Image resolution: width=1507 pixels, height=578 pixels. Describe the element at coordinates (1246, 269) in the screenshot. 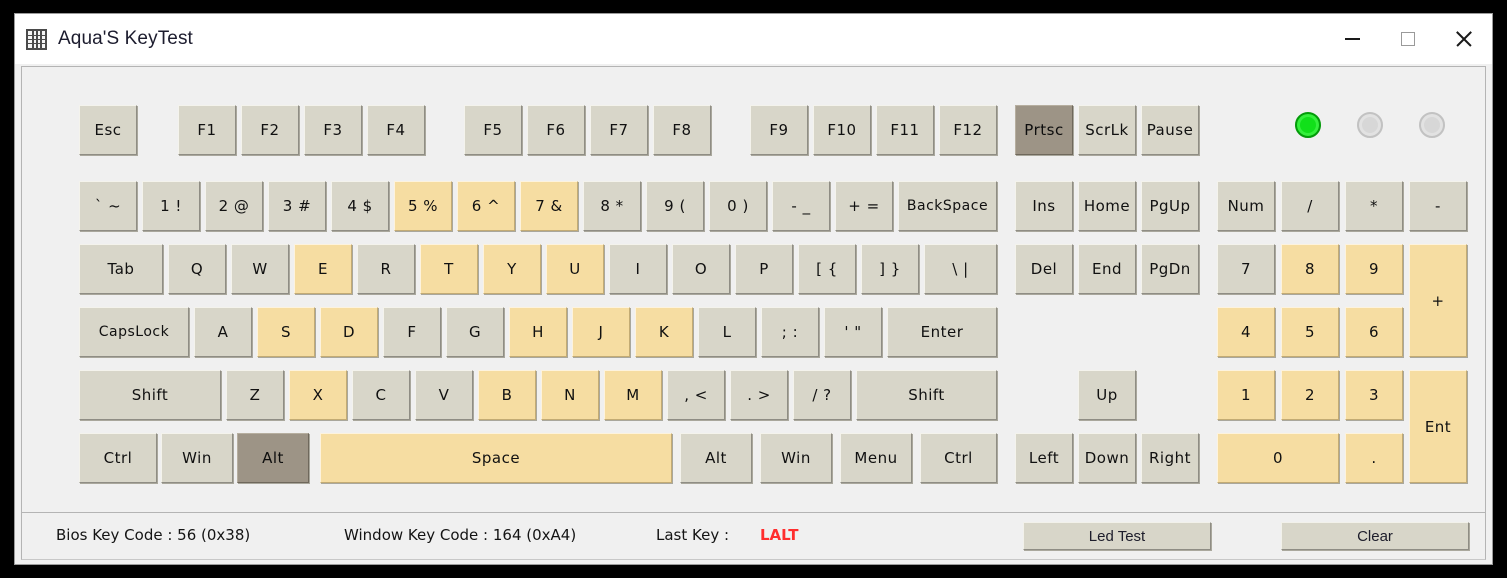

I see `key-7: 7` at that location.